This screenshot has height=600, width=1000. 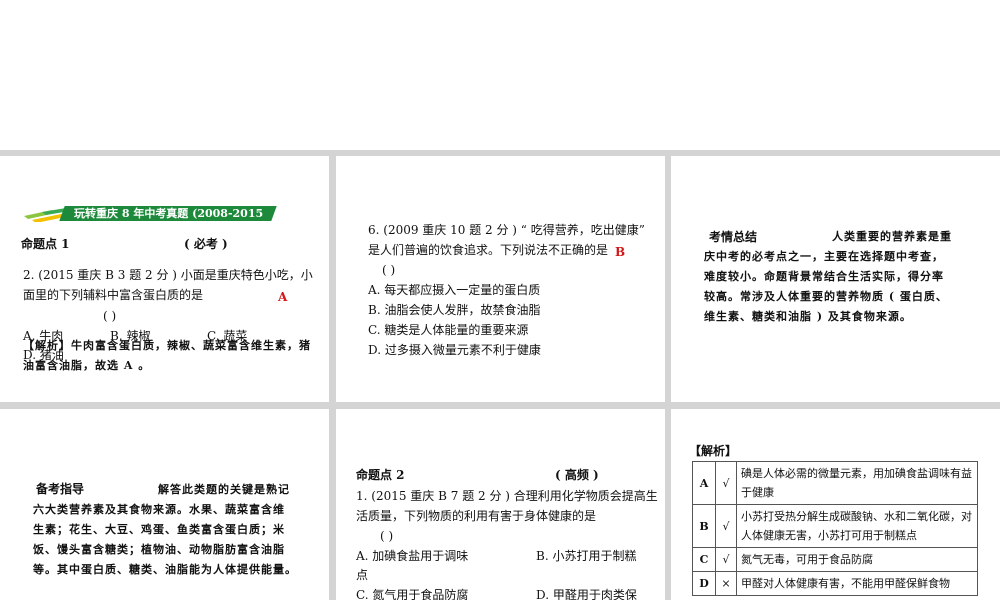 What do you see at coordinates (824, 256) in the screenshot?
I see `summary-line-2: 庆中考的必考点之一，主要在选择题中考查，` at bounding box center [824, 256].